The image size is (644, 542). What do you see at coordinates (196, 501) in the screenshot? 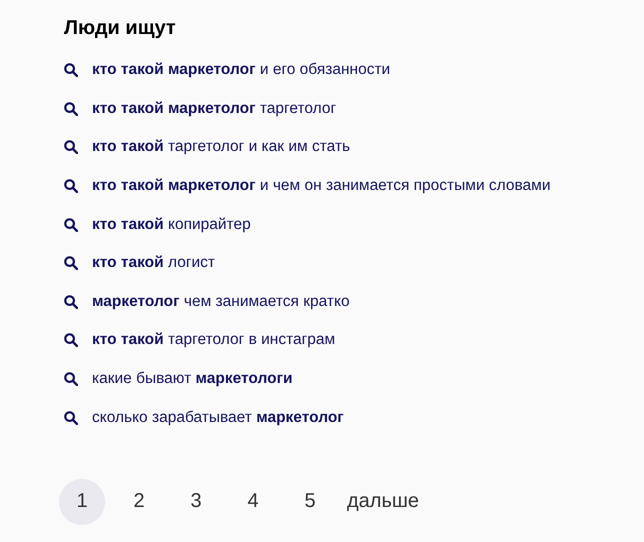
I see `page-number: 3` at bounding box center [196, 501].